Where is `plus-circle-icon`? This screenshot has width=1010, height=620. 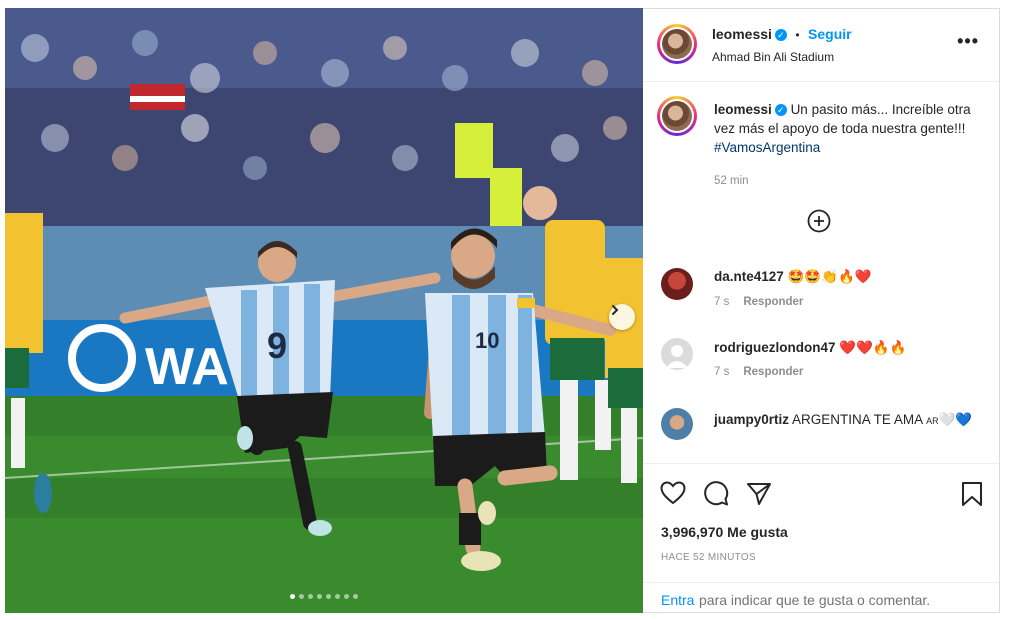 plus-circle-icon is located at coordinates (819, 221).